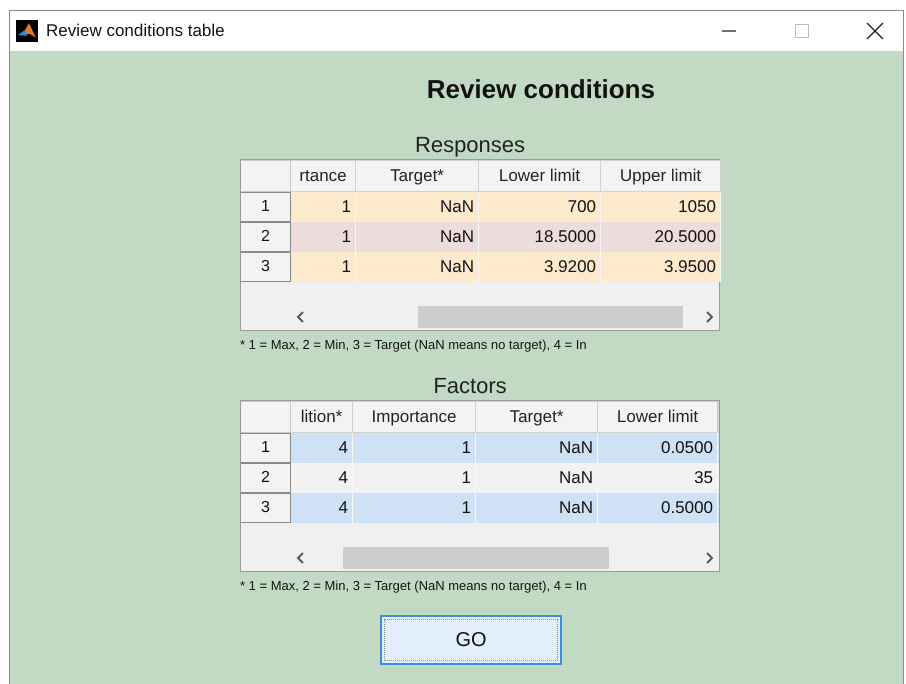 This screenshot has height=684, width=906. What do you see at coordinates (658, 508) in the screenshot?
I see `table-cell: 0.5000` at bounding box center [658, 508].